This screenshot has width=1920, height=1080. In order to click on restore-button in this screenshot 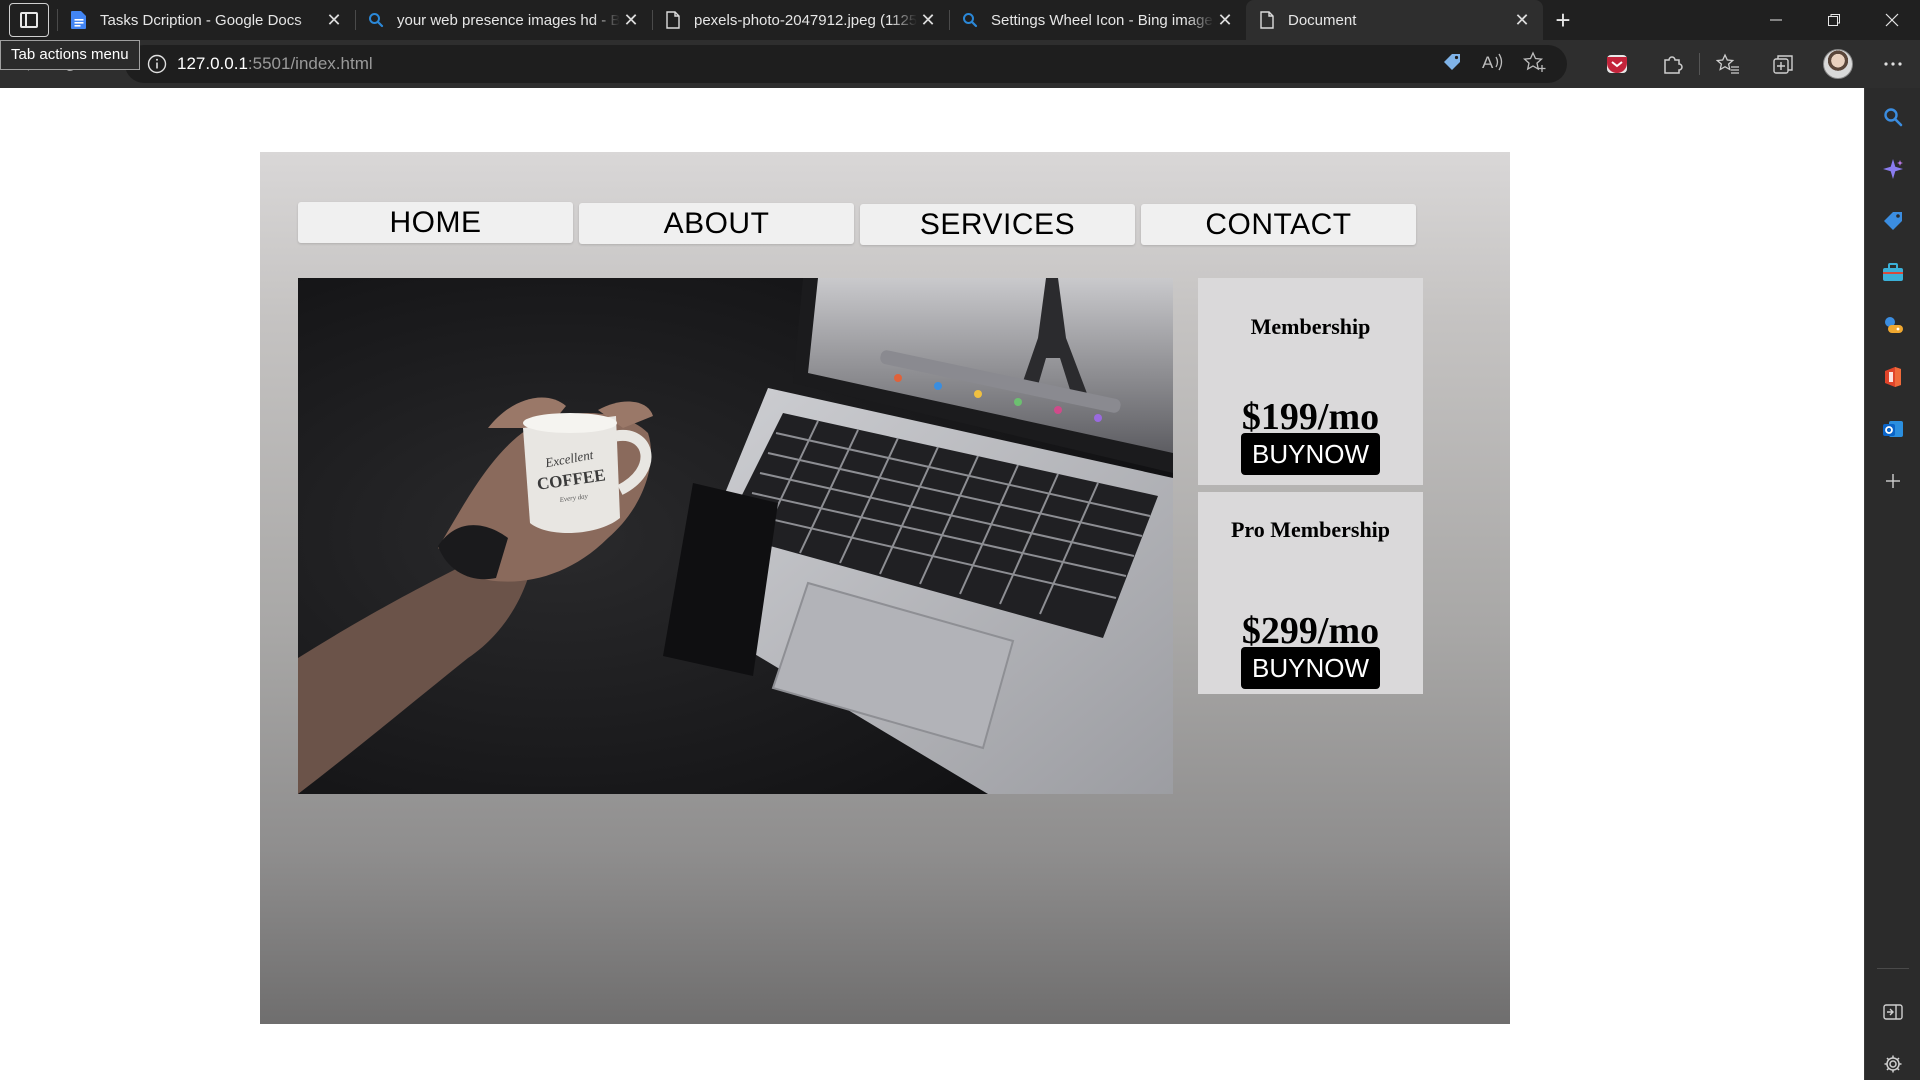, I will do `click(1834, 20)`.